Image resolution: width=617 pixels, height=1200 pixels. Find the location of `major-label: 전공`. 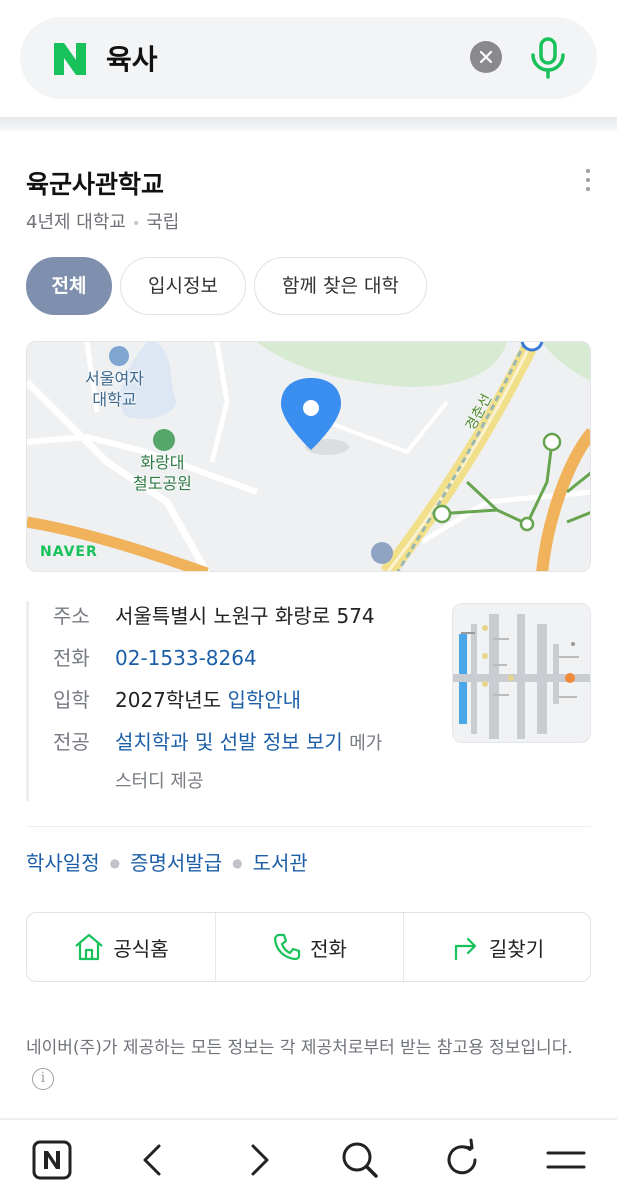

major-label: 전공 is located at coordinates (71, 742).